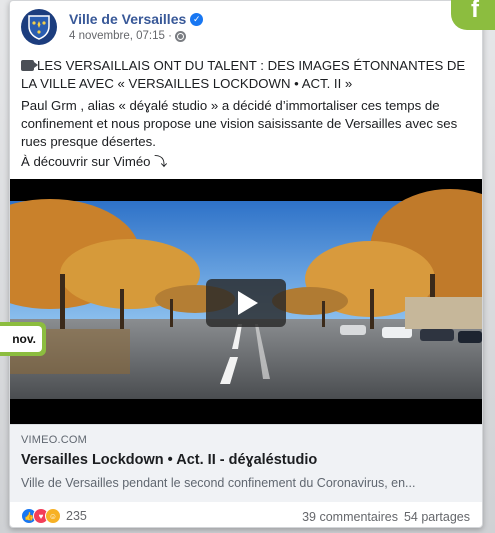 The image size is (495, 533). Describe the element at coordinates (246, 514) in the screenshot. I see `post-footer: 👍 ♥ ☺ 235 39 commentaires 54 partages` at that location.